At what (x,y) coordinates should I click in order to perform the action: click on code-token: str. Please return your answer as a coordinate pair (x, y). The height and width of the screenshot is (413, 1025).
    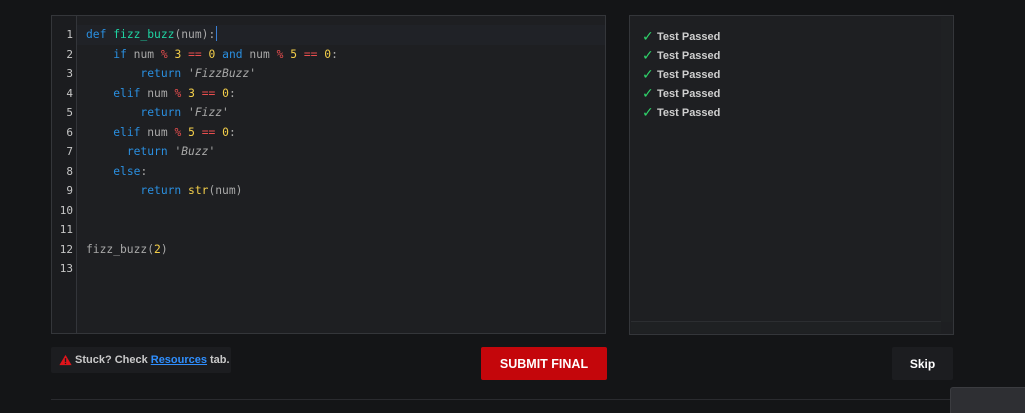
    Looking at the image, I should click on (198, 190).